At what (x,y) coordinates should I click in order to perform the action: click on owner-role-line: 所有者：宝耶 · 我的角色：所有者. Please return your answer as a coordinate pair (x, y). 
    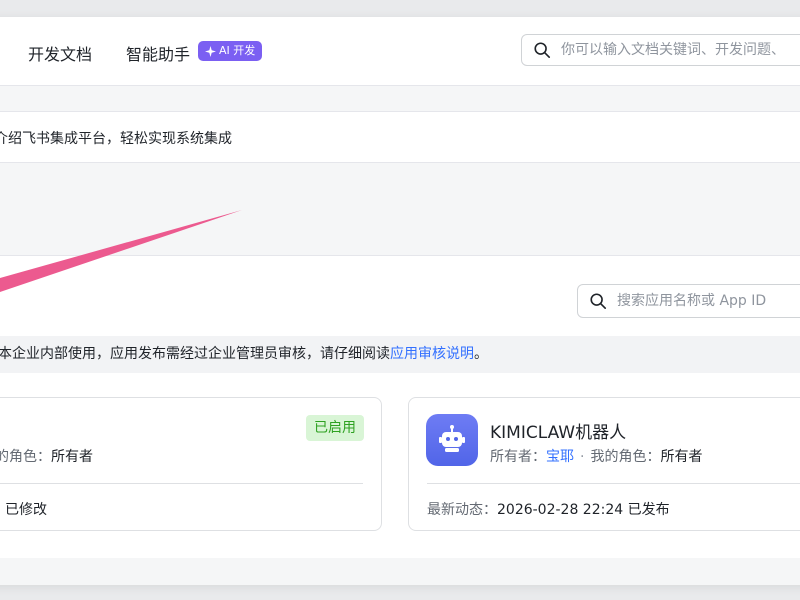
    Looking at the image, I should click on (596, 456).